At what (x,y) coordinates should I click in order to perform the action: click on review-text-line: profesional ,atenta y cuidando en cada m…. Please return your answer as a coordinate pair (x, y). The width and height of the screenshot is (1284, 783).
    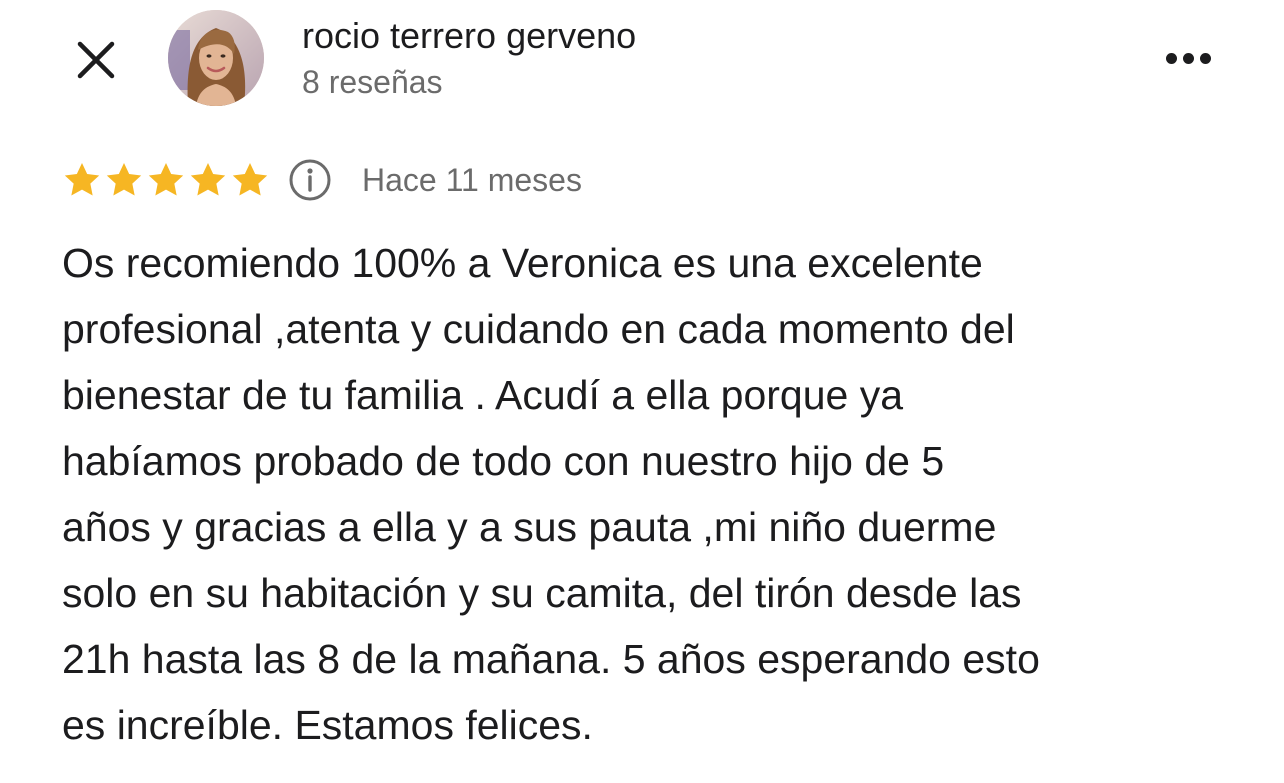
    Looking at the image, I should click on (538, 329).